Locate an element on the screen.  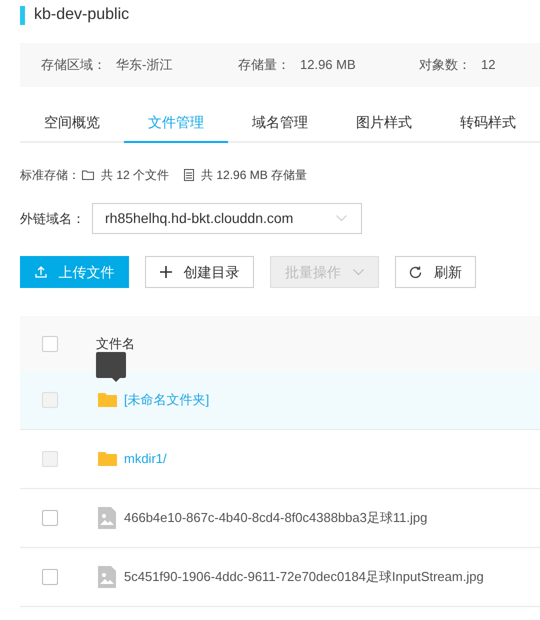
tab: 空间概览 is located at coordinates (72, 124).